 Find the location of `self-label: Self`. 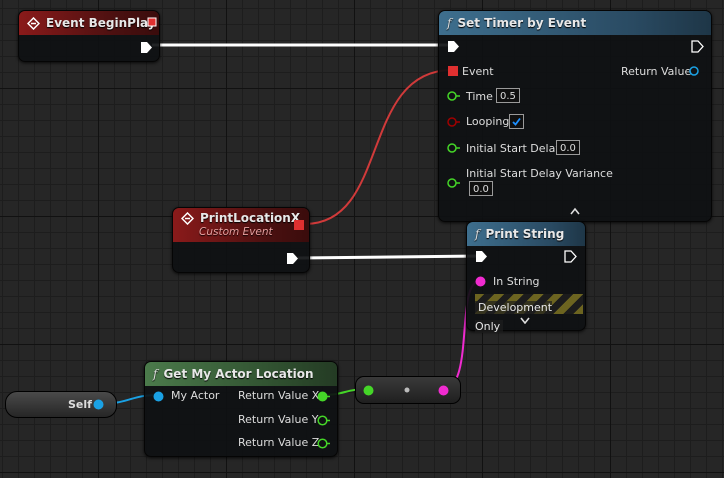

self-label: Self is located at coordinates (80, 404).